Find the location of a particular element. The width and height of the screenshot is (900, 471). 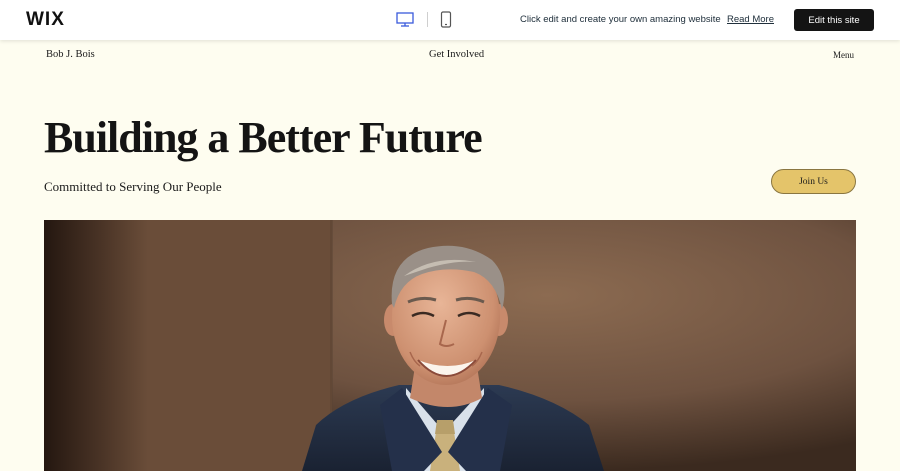

nav-get-involved: Get Involved is located at coordinates (456, 54).